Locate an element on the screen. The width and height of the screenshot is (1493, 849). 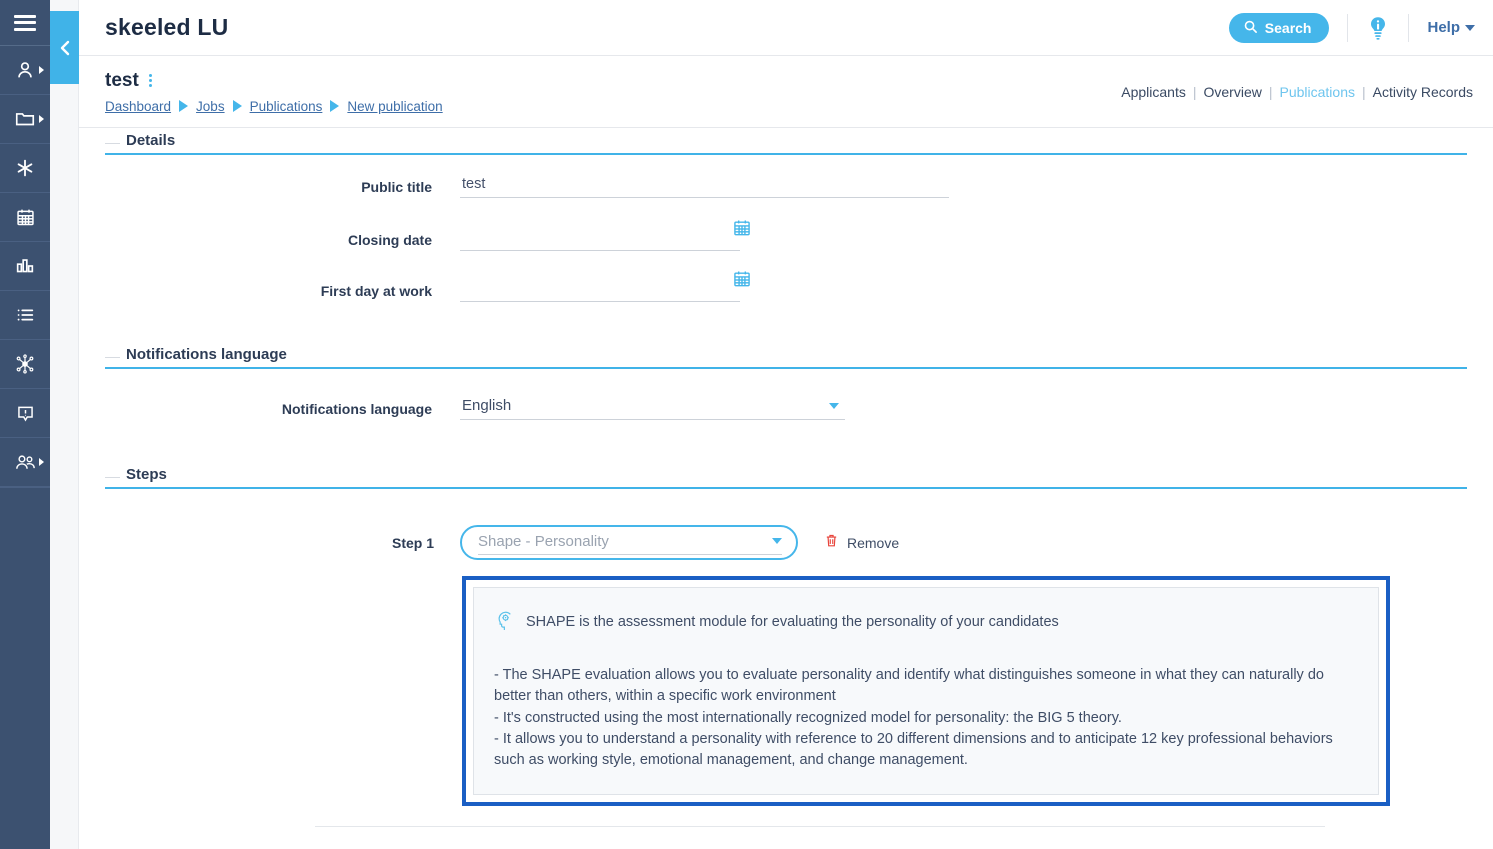
public-title-input is located at coordinates (704, 185).